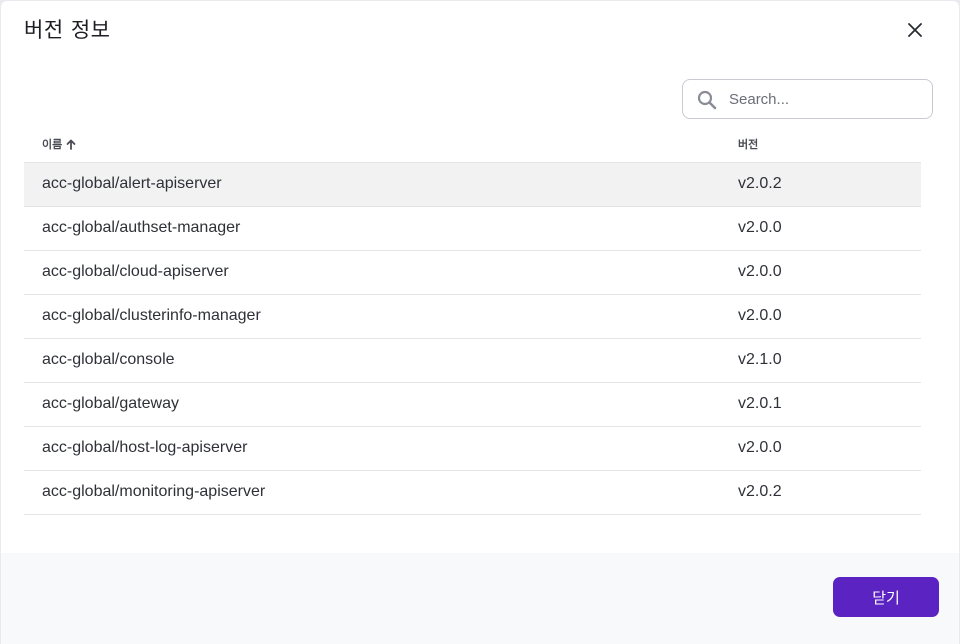 This screenshot has height=644, width=960. What do you see at coordinates (67, 30) in the screenshot?
I see `dialog-title: 버전 정보` at bounding box center [67, 30].